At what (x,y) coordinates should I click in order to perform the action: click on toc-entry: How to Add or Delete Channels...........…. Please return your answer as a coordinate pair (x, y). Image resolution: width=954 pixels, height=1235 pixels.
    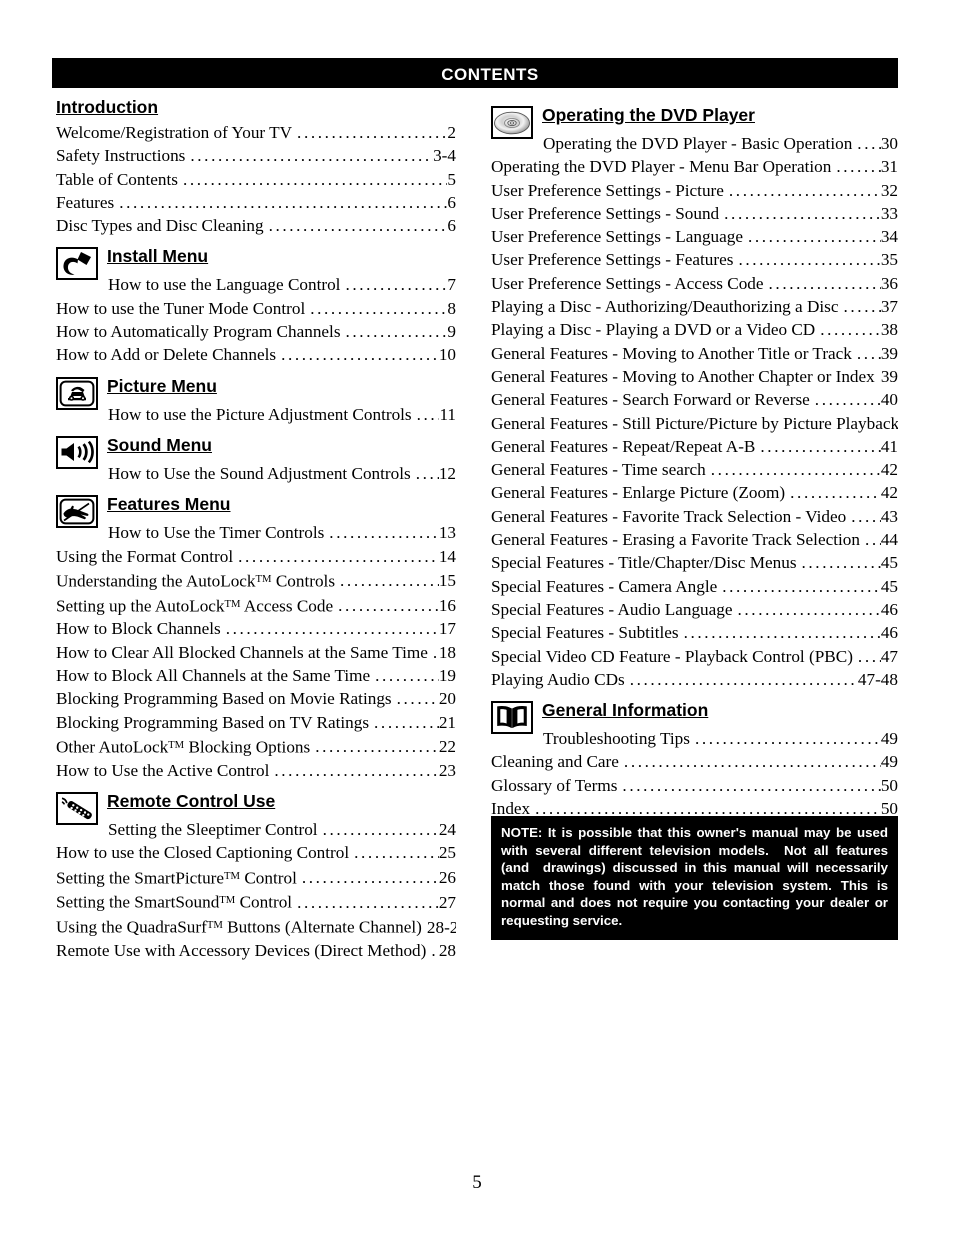
    Looking at the image, I should click on (256, 354).